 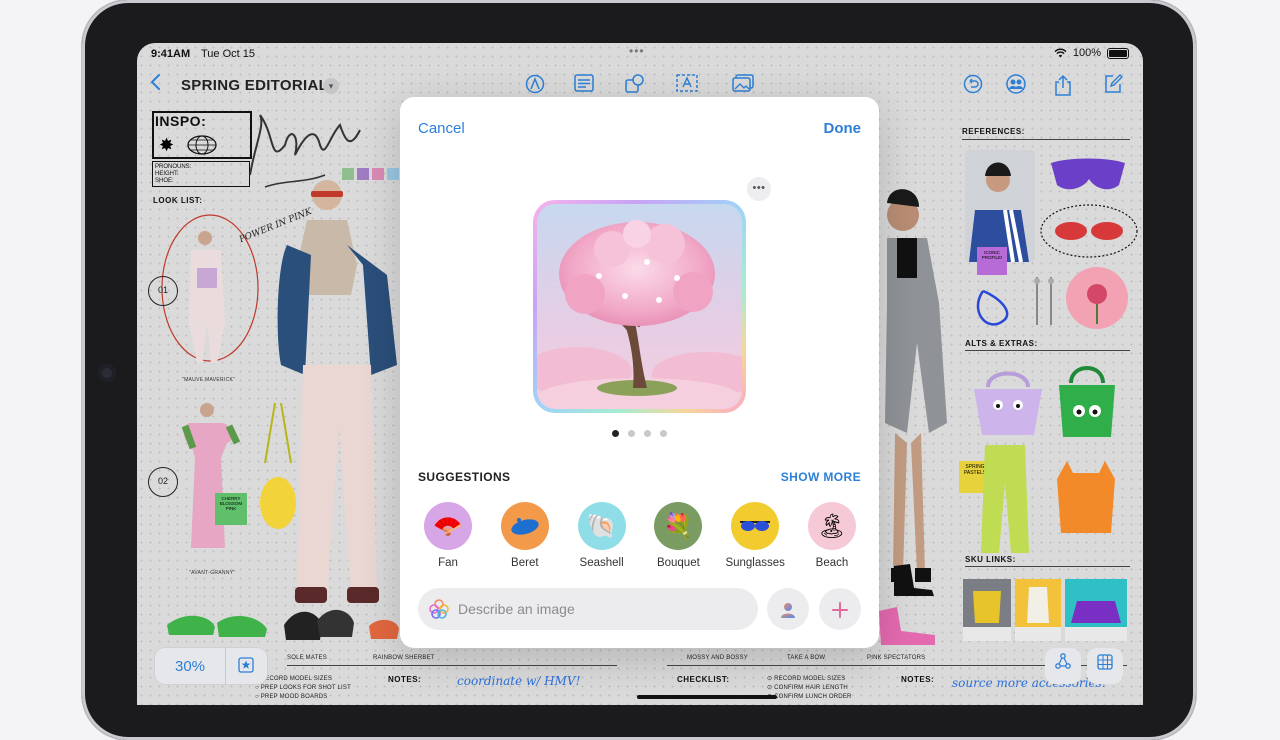 I want to click on model-photo-main-left, so click(x=337, y=391).